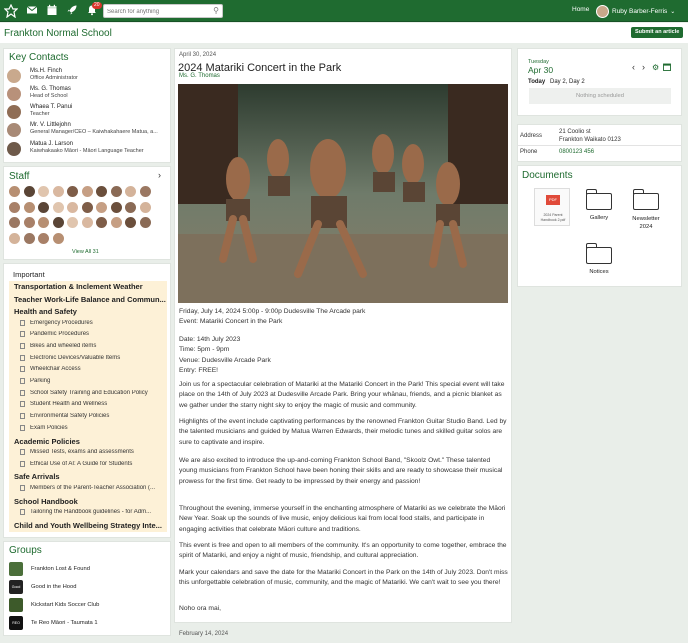  I want to click on group-icon, so click(16, 605).